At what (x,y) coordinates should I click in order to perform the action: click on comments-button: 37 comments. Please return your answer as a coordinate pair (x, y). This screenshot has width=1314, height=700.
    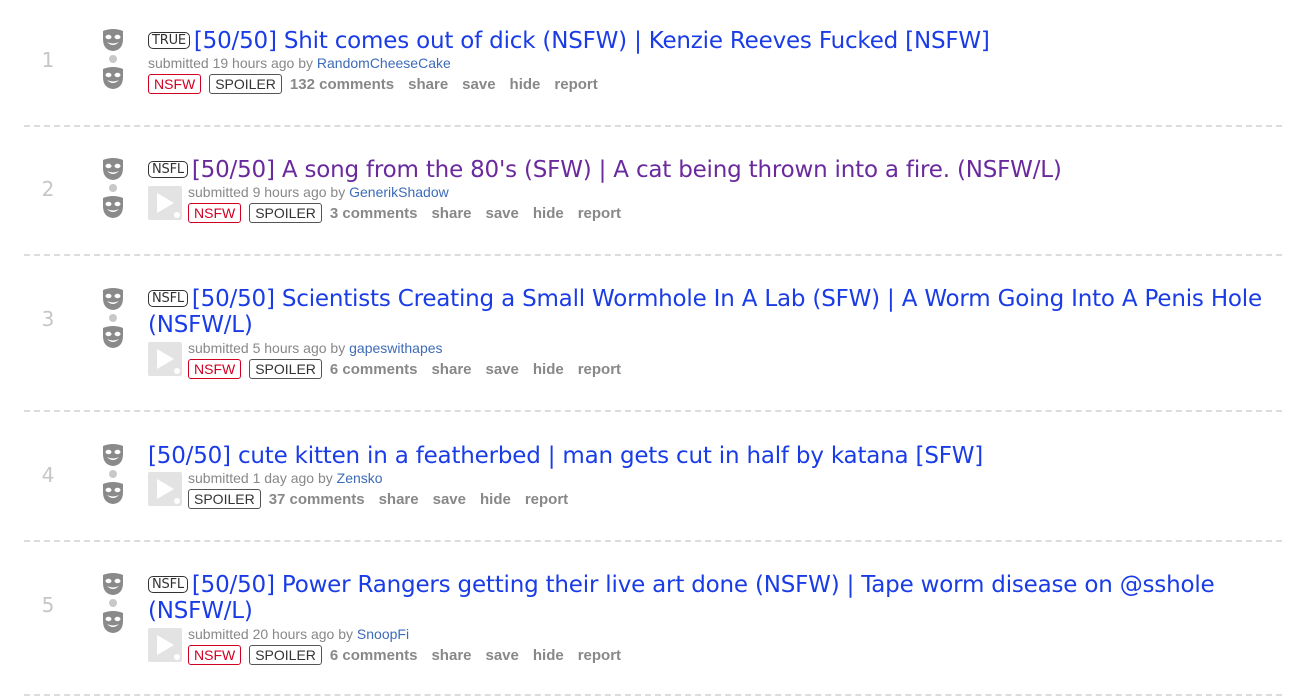
    Looking at the image, I should click on (317, 499).